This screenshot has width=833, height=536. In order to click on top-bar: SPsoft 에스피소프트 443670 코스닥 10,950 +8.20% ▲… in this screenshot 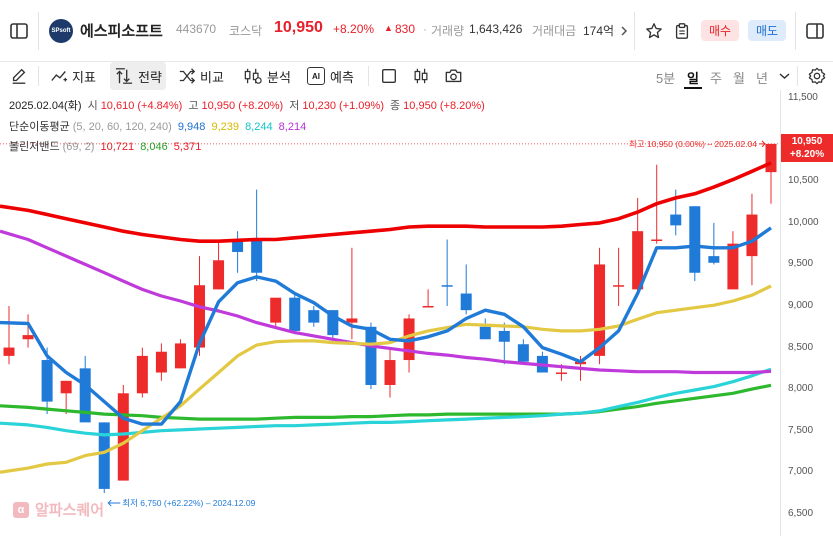, I will do `click(416, 31)`.